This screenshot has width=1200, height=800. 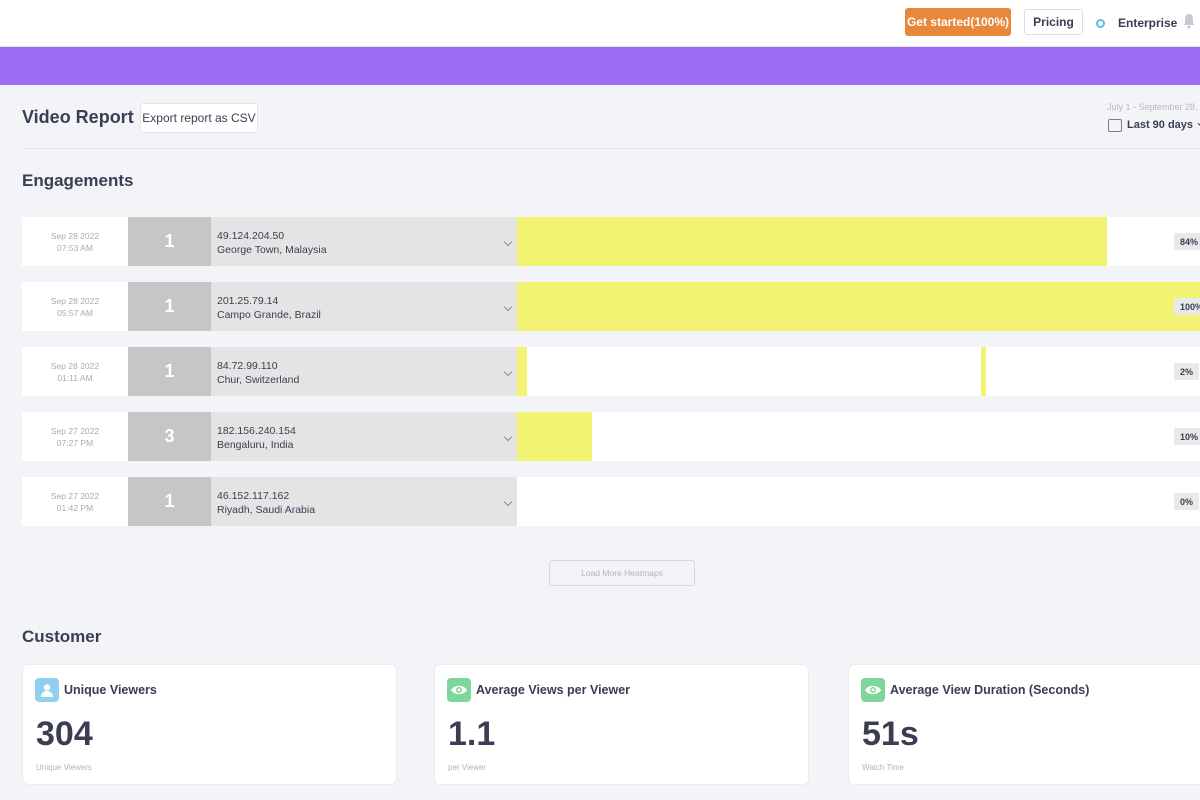 I want to click on row-ip: 49.124.204.50, so click(x=251, y=236).